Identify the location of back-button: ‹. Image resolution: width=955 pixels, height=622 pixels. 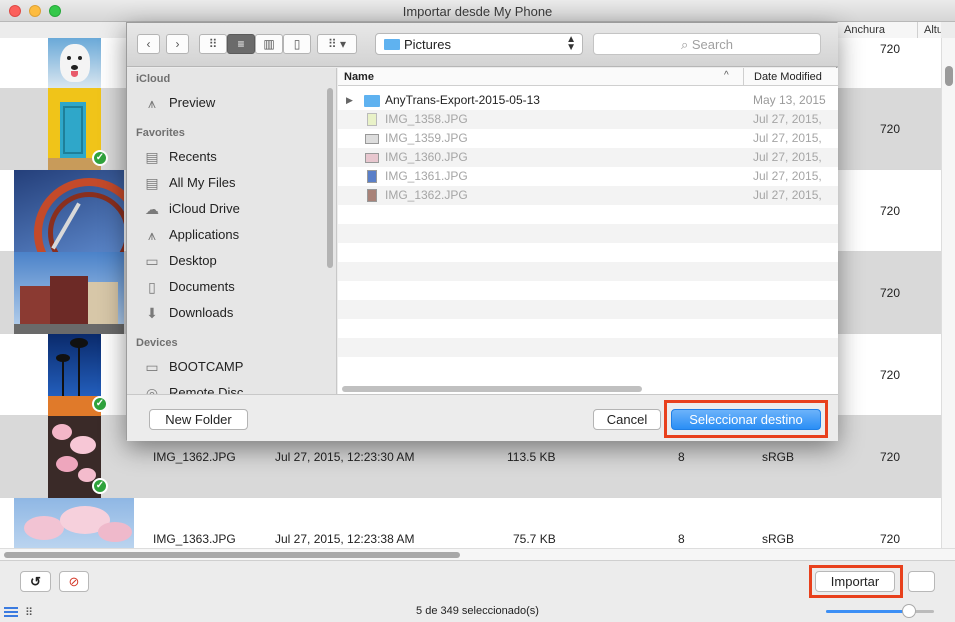
(148, 44).